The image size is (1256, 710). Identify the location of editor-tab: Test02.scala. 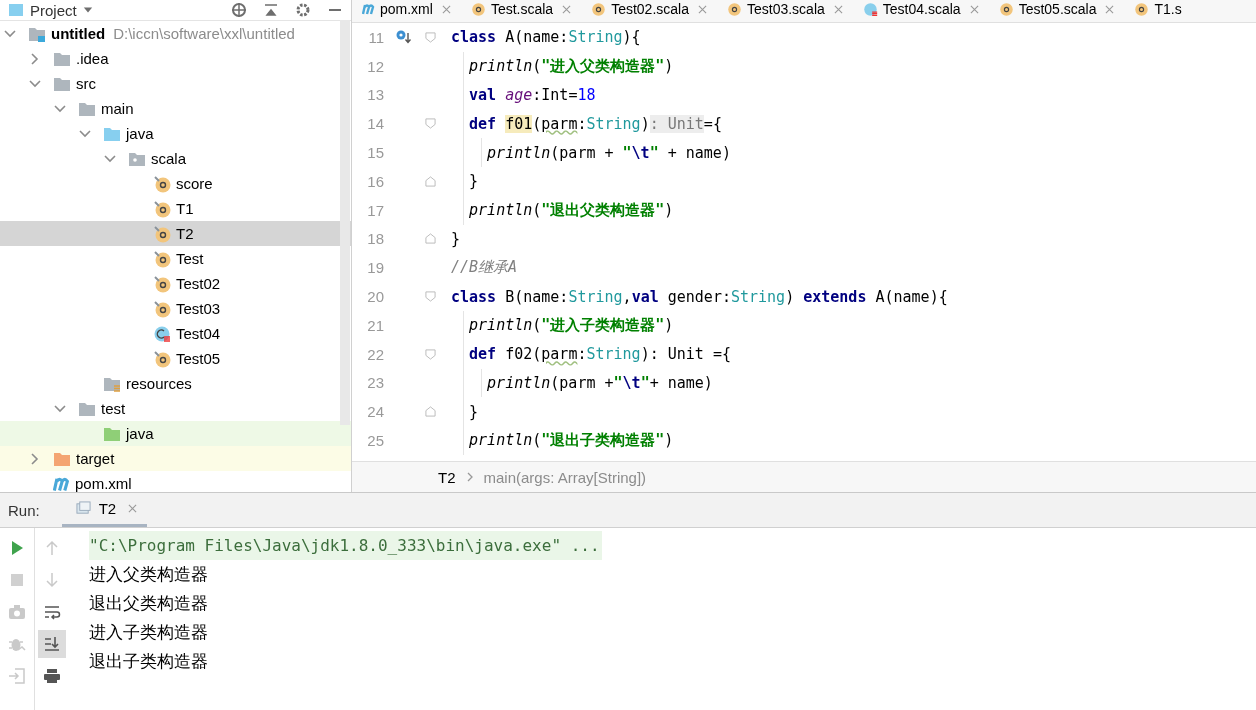
(649, 9).